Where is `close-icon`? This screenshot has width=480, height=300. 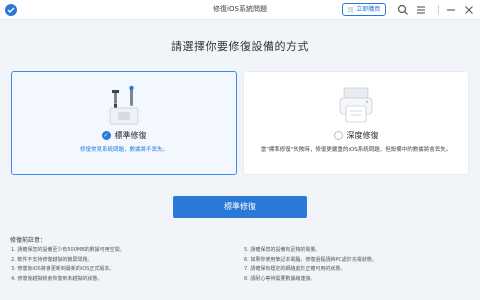
close-icon is located at coordinates (469, 10).